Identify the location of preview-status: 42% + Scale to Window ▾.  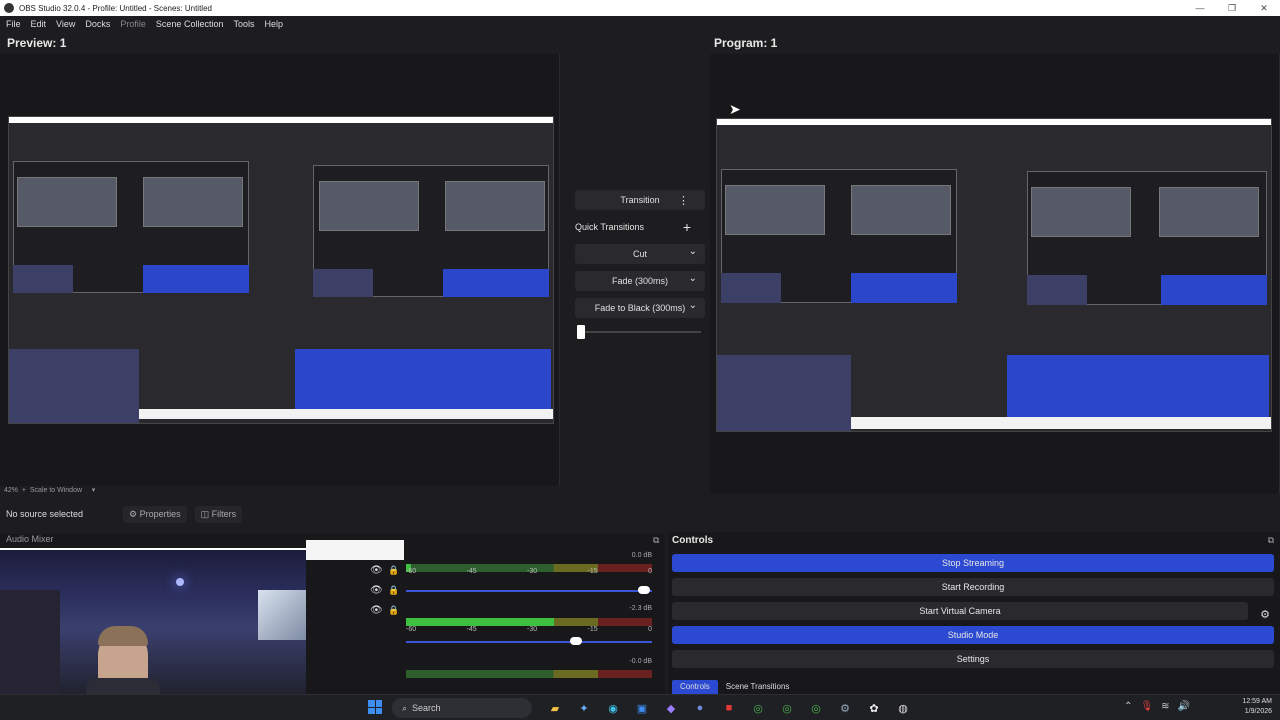
(50, 490).